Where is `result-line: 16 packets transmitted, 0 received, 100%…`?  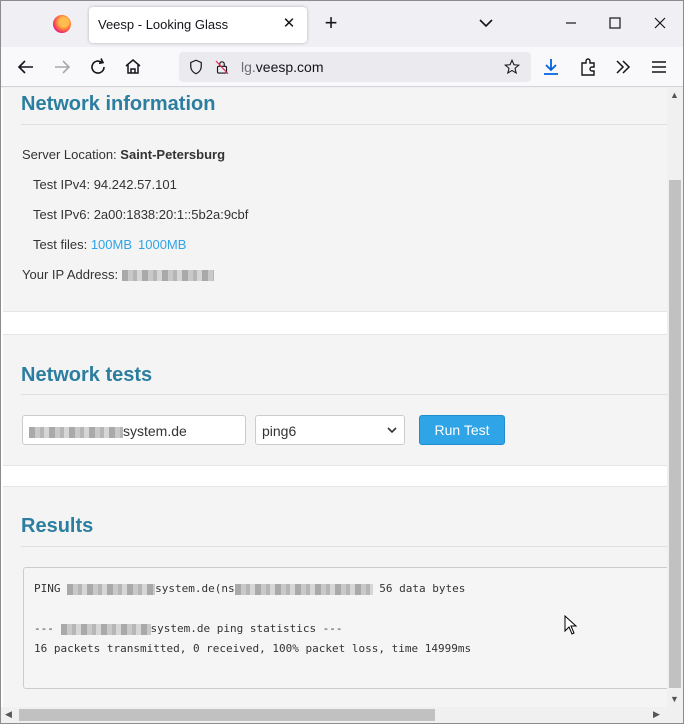 result-line: 16 packets transmitted, 0 received, 100%… is located at coordinates (253, 648).